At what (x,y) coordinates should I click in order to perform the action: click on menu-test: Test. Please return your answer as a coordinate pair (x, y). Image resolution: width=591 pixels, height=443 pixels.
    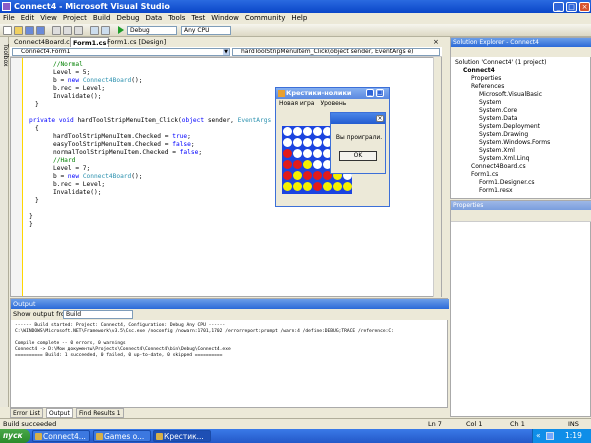
    Looking at the image, I should click on (198, 18).